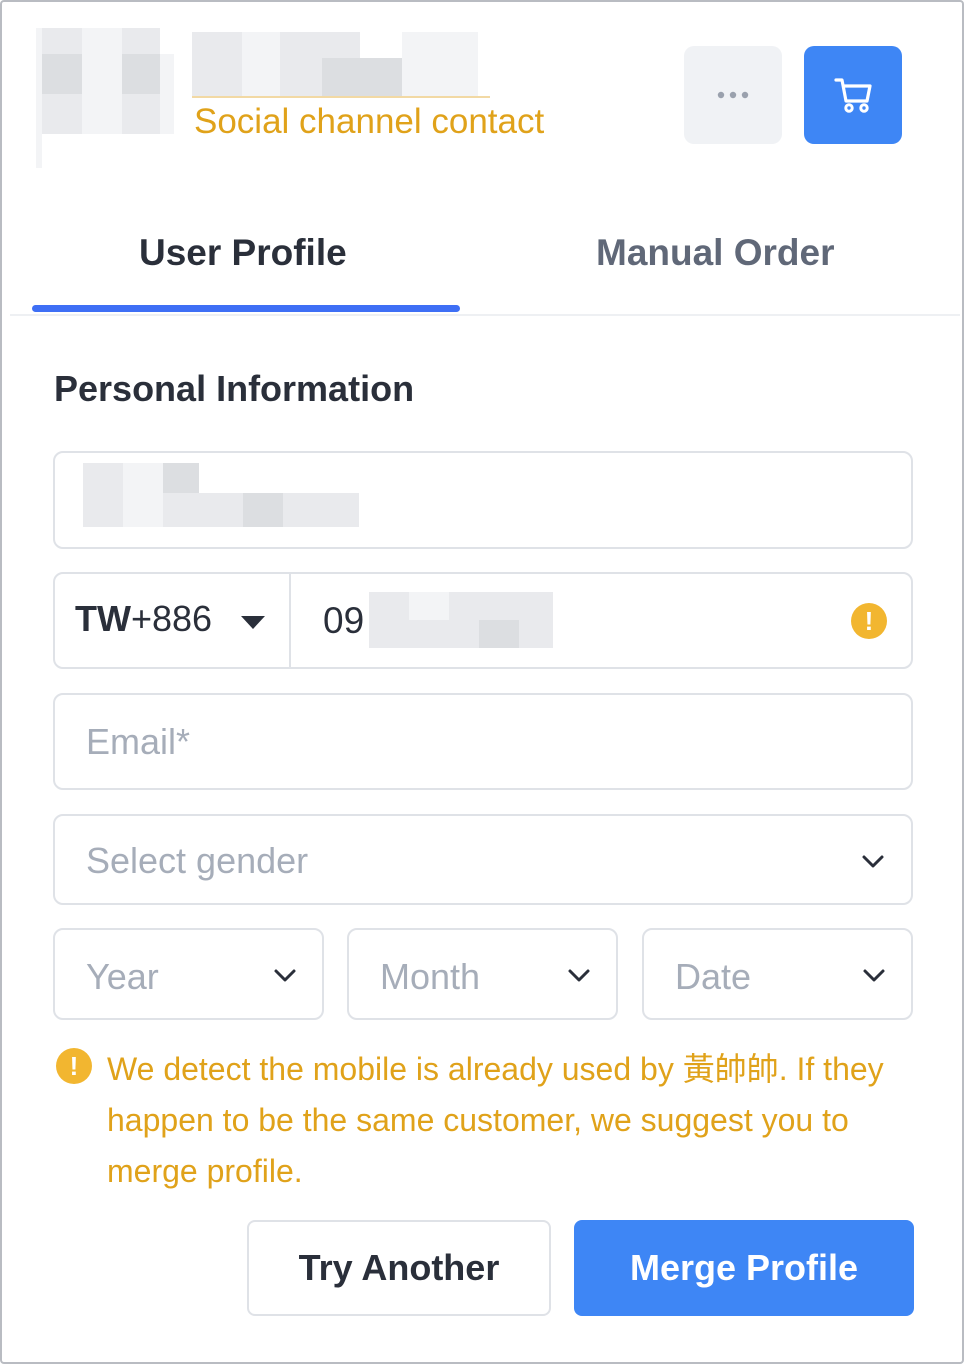  What do you see at coordinates (869, 621) in the screenshot?
I see `exclamation-circle-icon: !` at bounding box center [869, 621].